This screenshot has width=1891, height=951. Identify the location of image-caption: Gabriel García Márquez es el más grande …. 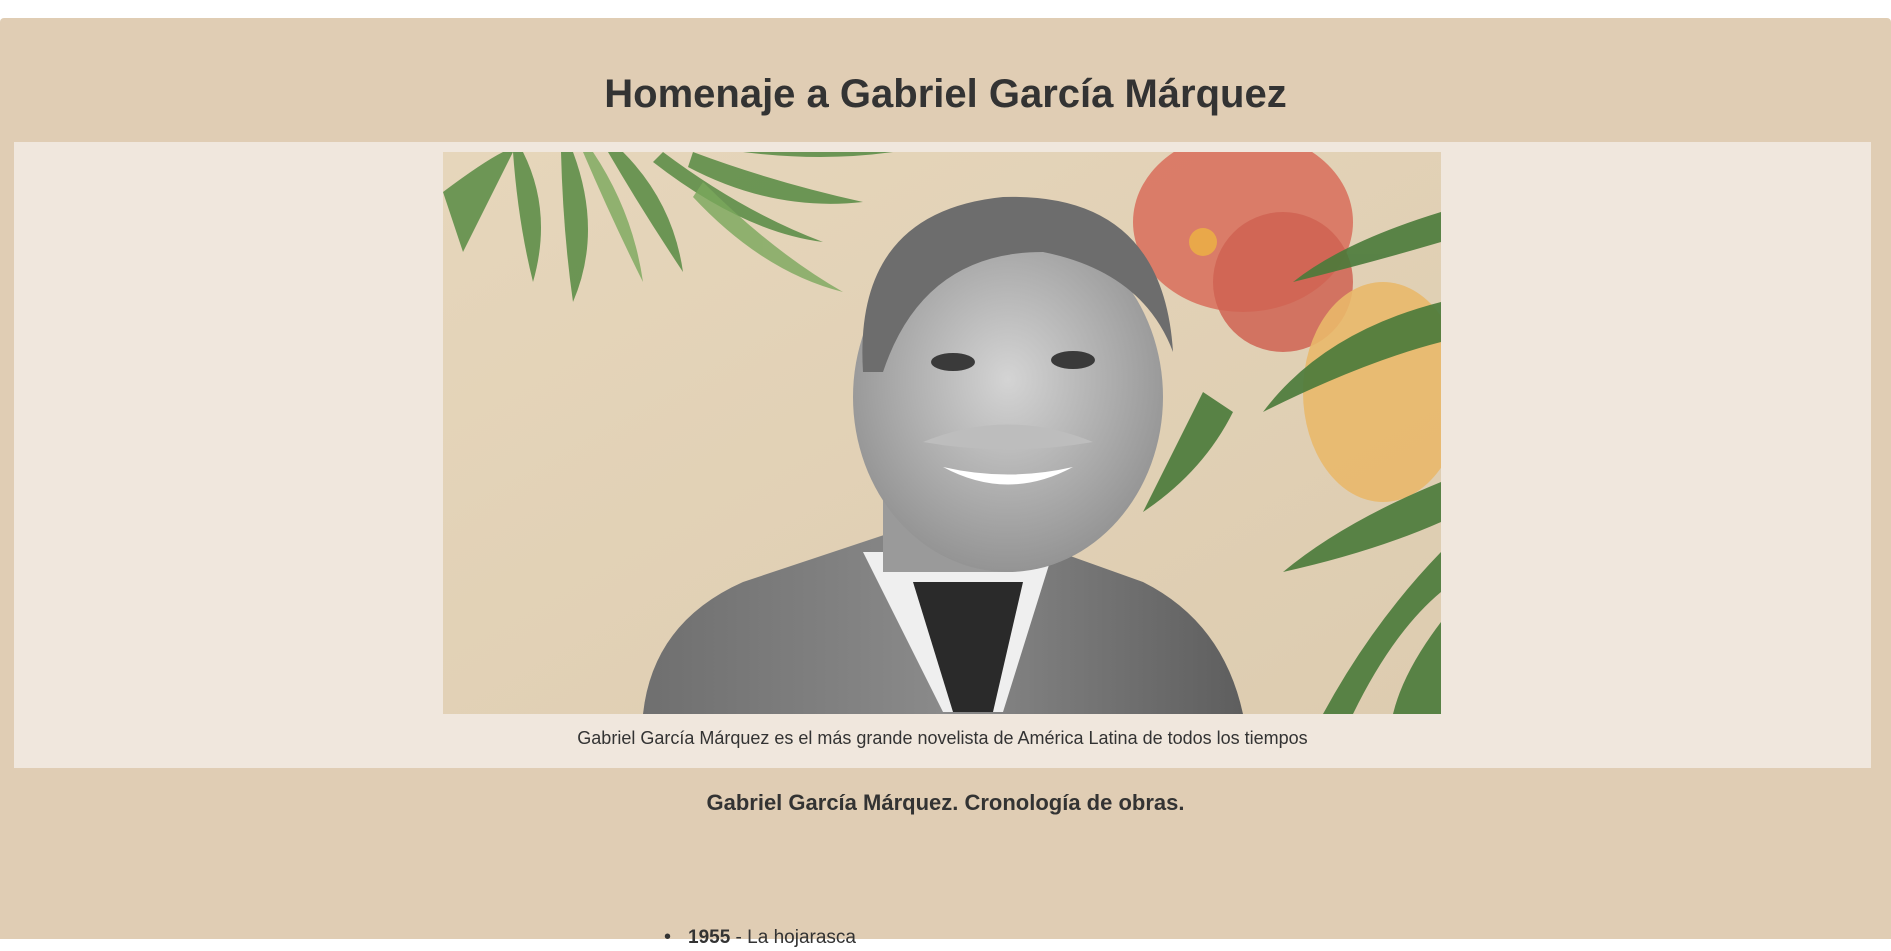
(942, 738).